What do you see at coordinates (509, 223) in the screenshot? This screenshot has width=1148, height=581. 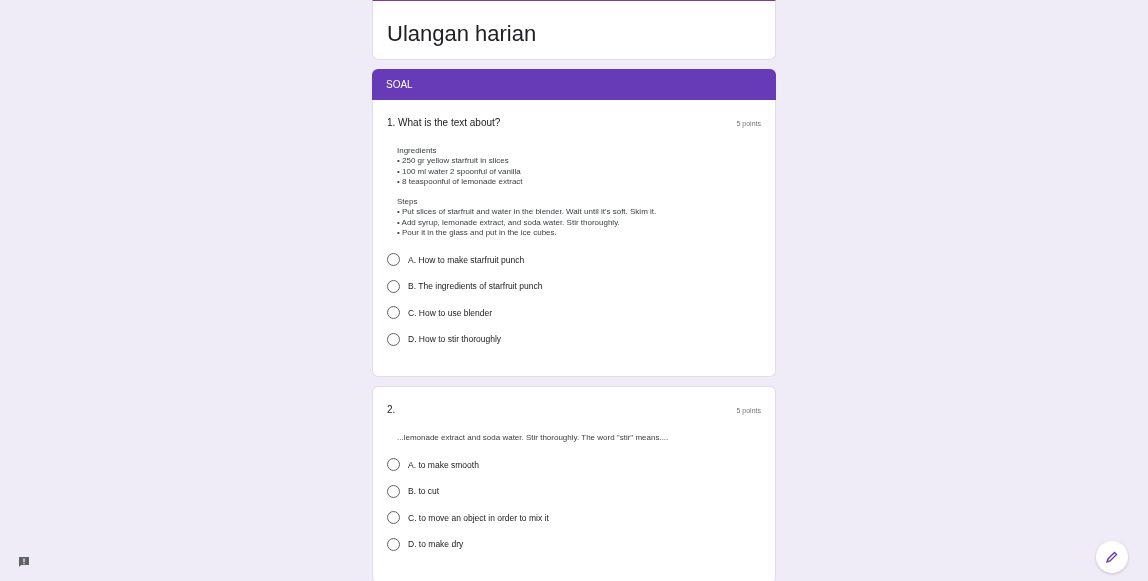 I see `passage-line: • Add syrup, lemonade extract, and soda water. Stir thoroughly.` at bounding box center [509, 223].